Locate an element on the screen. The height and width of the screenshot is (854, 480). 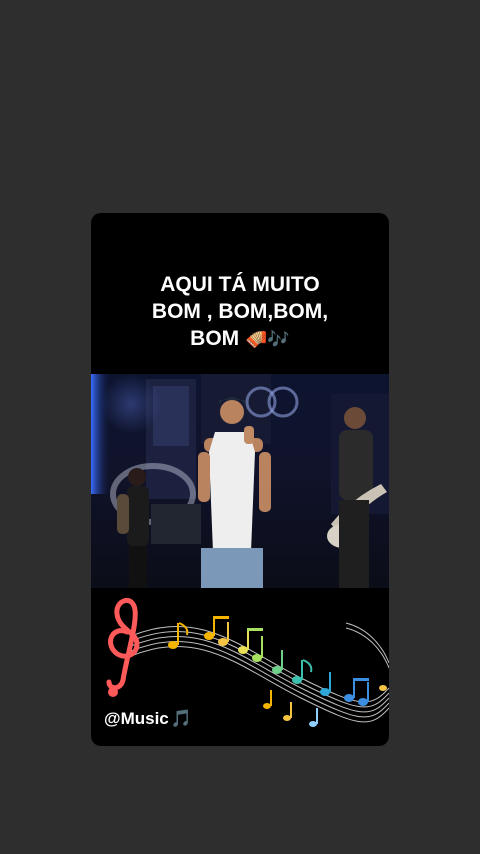
music-tag: @Music 🎵 is located at coordinates (148, 719).